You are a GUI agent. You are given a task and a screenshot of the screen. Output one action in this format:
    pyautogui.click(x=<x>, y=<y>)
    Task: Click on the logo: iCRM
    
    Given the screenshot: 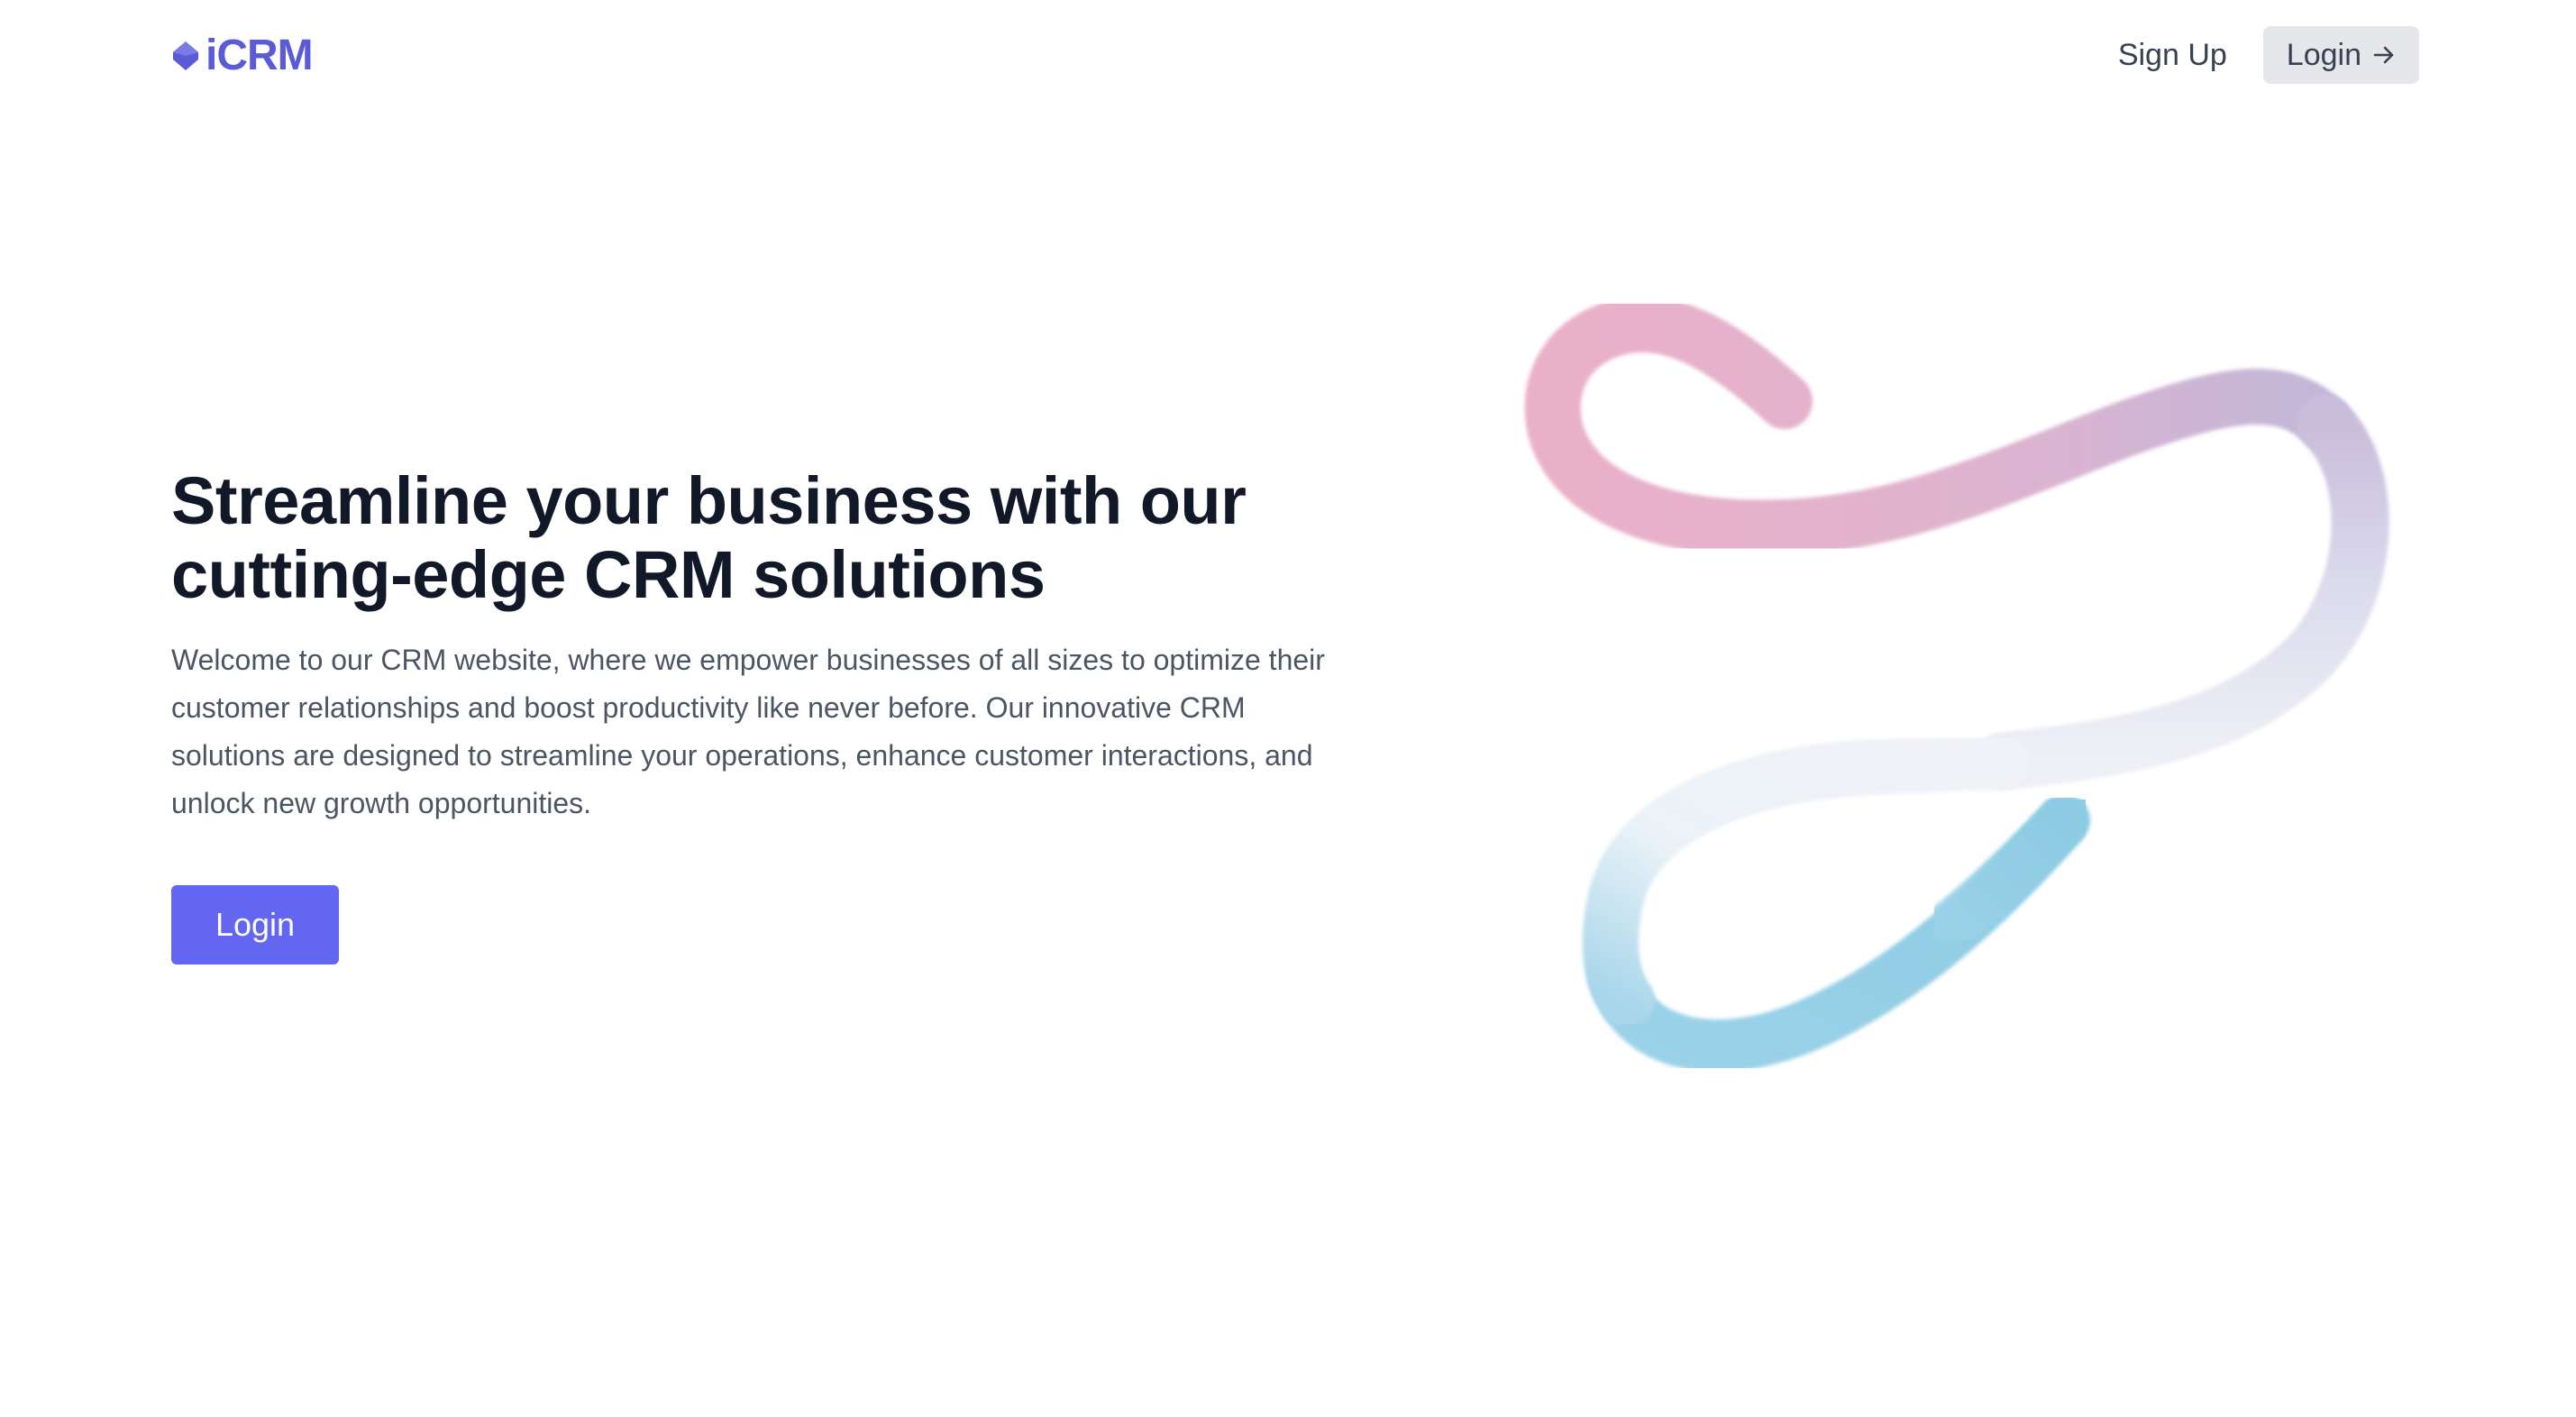 What is the action you would take?
    pyautogui.click(x=242, y=56)
    